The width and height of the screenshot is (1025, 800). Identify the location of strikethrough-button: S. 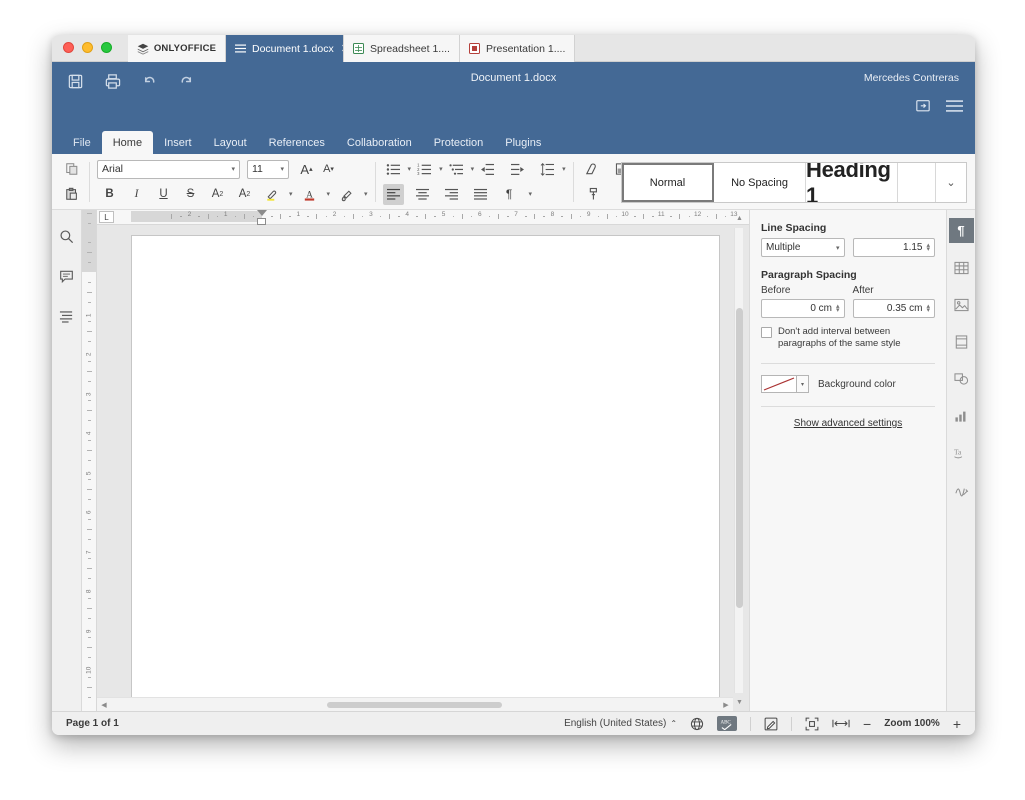
(190, 194).